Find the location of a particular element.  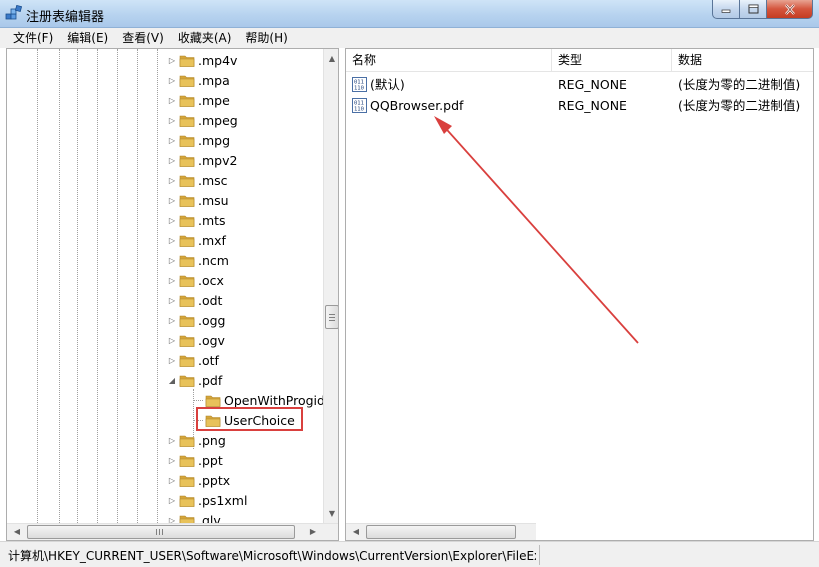

menu-help: 帮助(H) is located at coordinates (266, 38).